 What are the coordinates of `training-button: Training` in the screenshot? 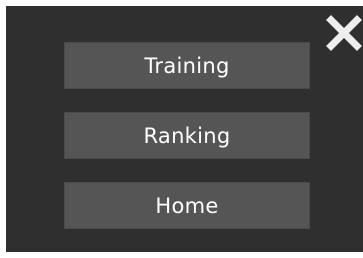 It's located at (187, 65).